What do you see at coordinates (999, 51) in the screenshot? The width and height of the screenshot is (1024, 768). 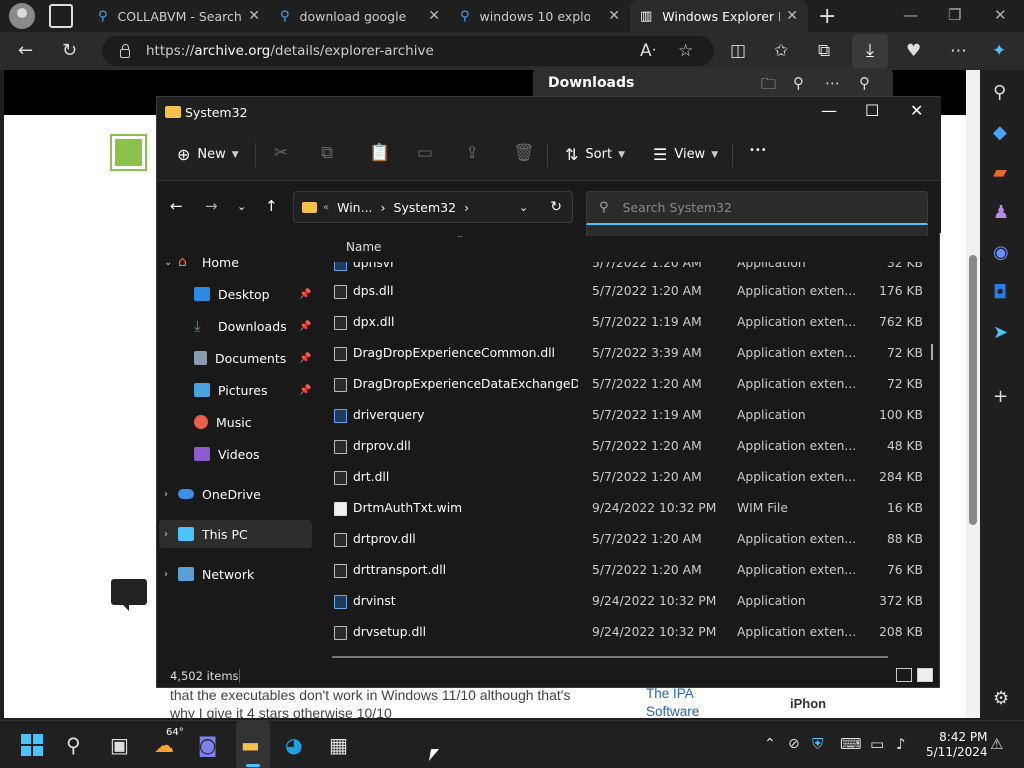 I see `copilot-icon: ✦` at bounding box center [999, 51].